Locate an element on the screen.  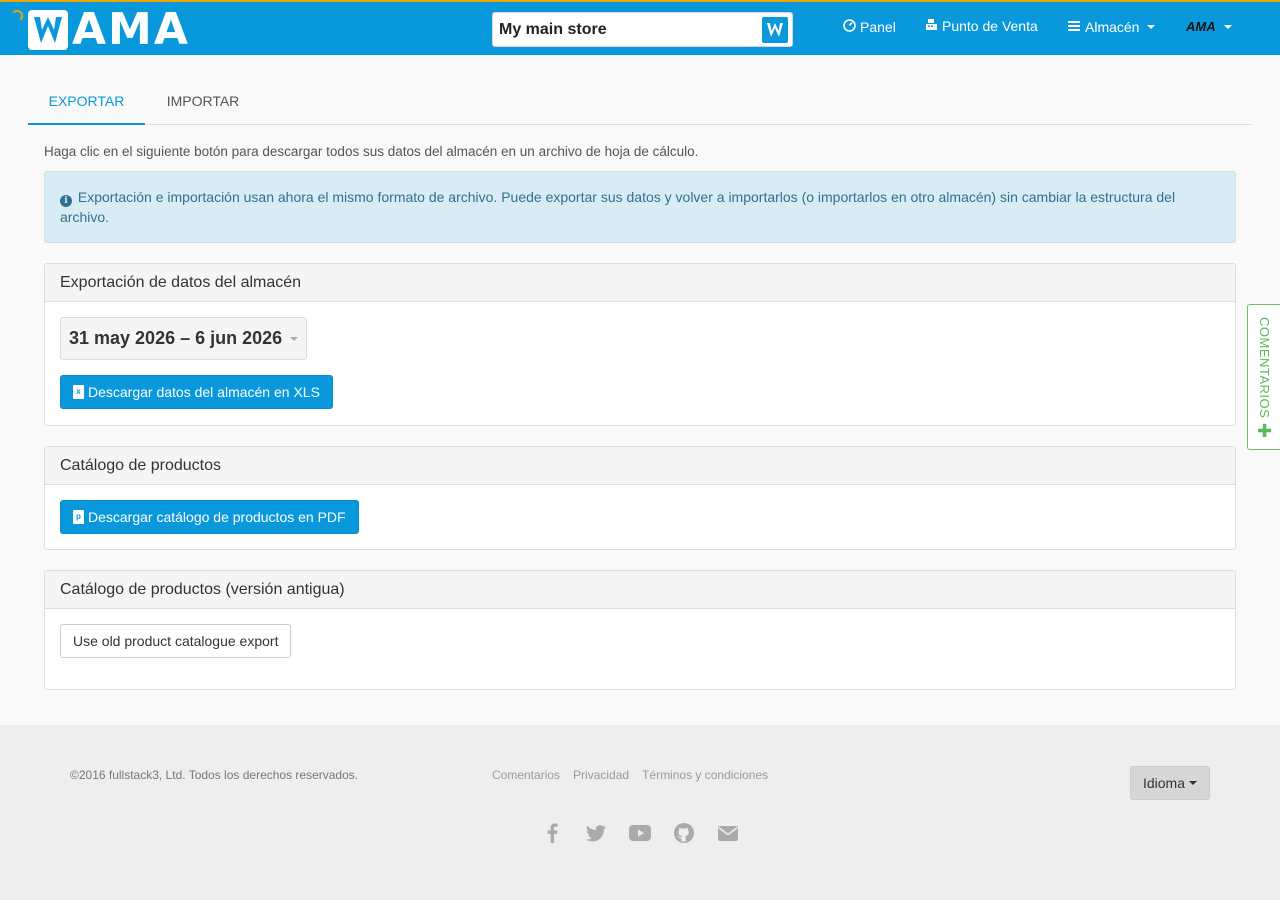
wama-logo: AMA is located at coordinates (109, 30).